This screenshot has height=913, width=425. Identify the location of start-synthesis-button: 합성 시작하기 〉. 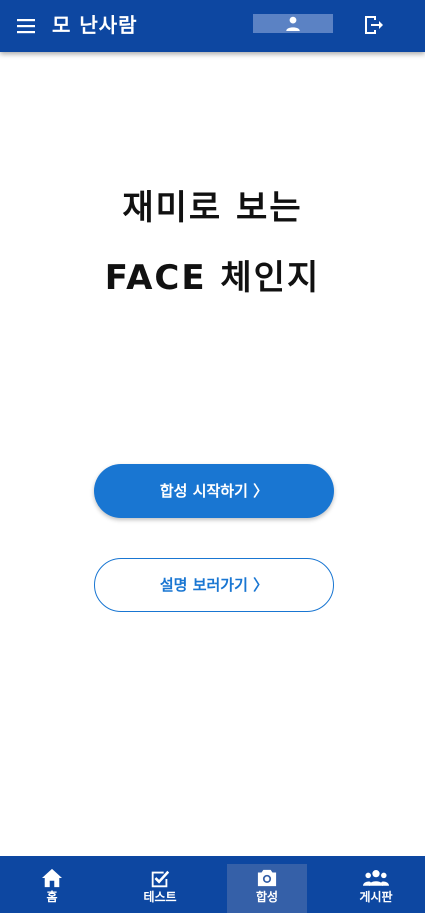
(214, 491).